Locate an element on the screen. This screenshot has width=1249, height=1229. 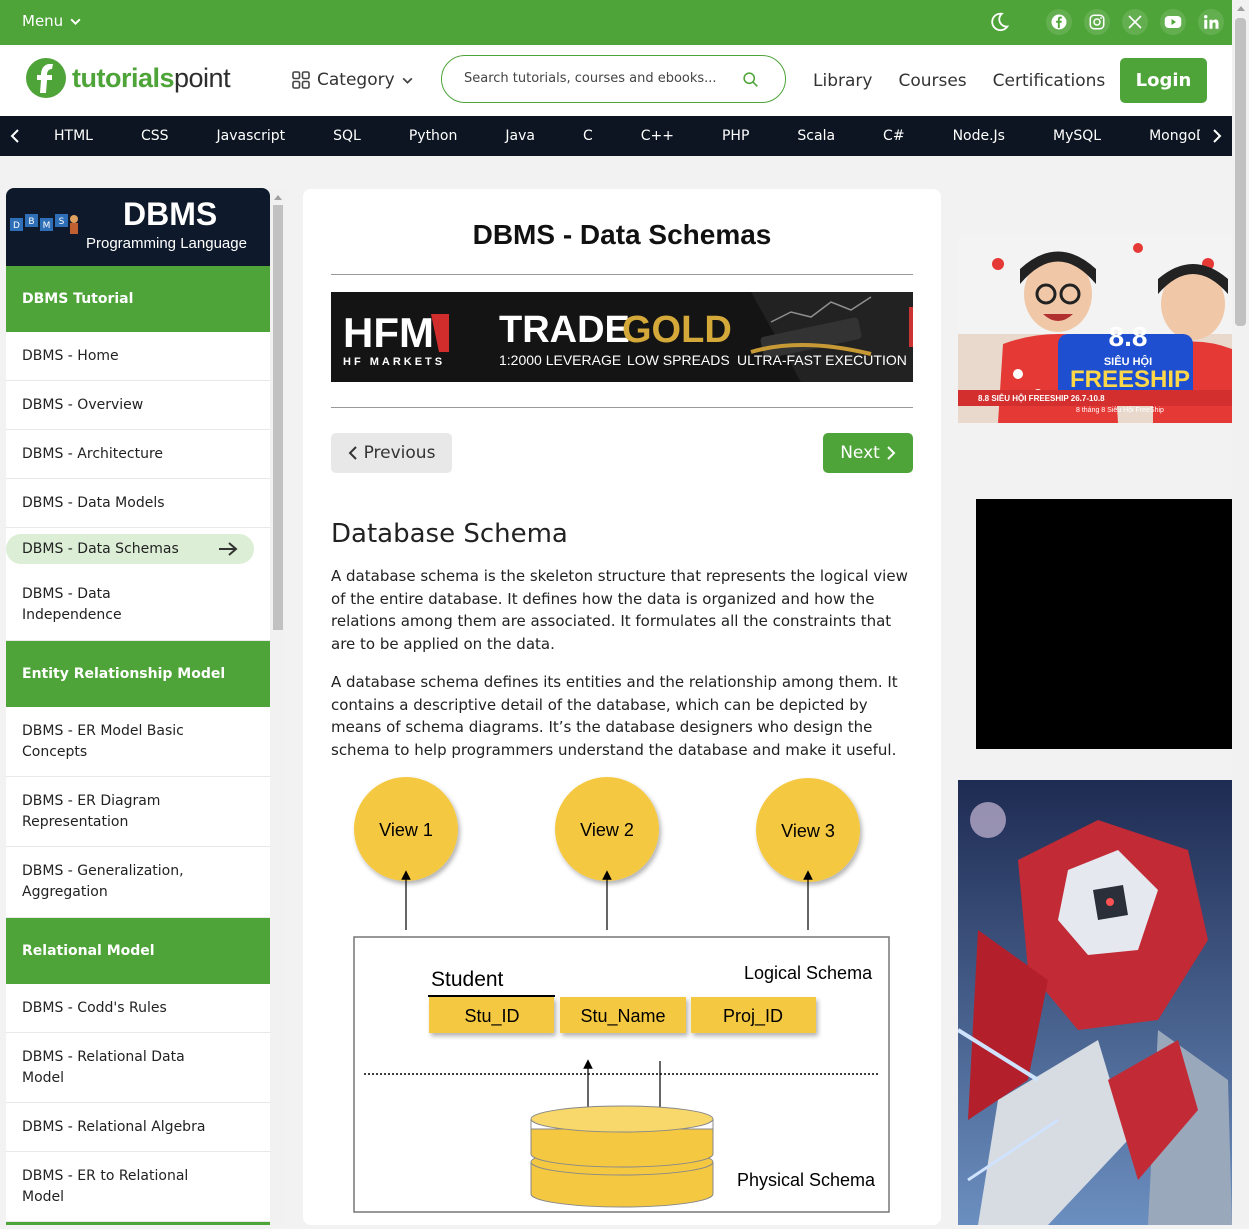
sidebar-item-codds-rules: DBMS - Codd's Rules is located at coordinates (138, 1008).